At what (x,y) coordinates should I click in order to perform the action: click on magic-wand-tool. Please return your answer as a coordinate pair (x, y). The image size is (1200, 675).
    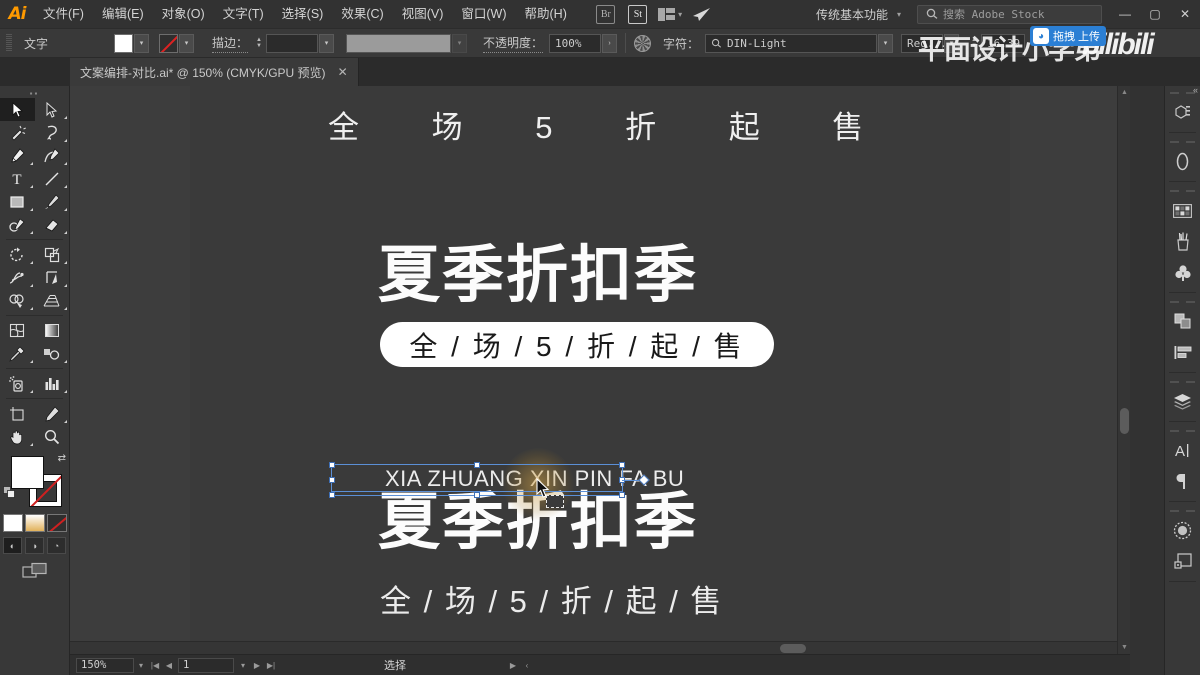
    Looking at the image, I should click on (17, 132).